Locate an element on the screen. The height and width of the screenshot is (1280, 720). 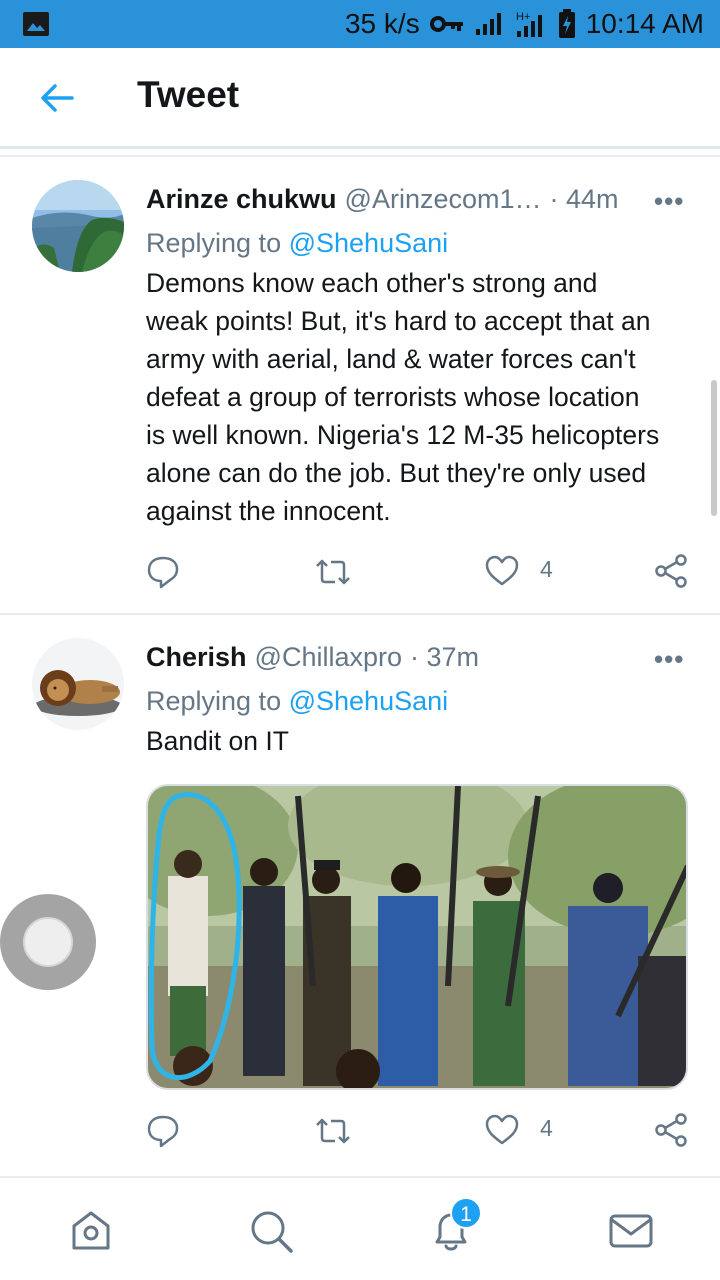
bottom-nav: 1 is located at coordinates (360, 1229).